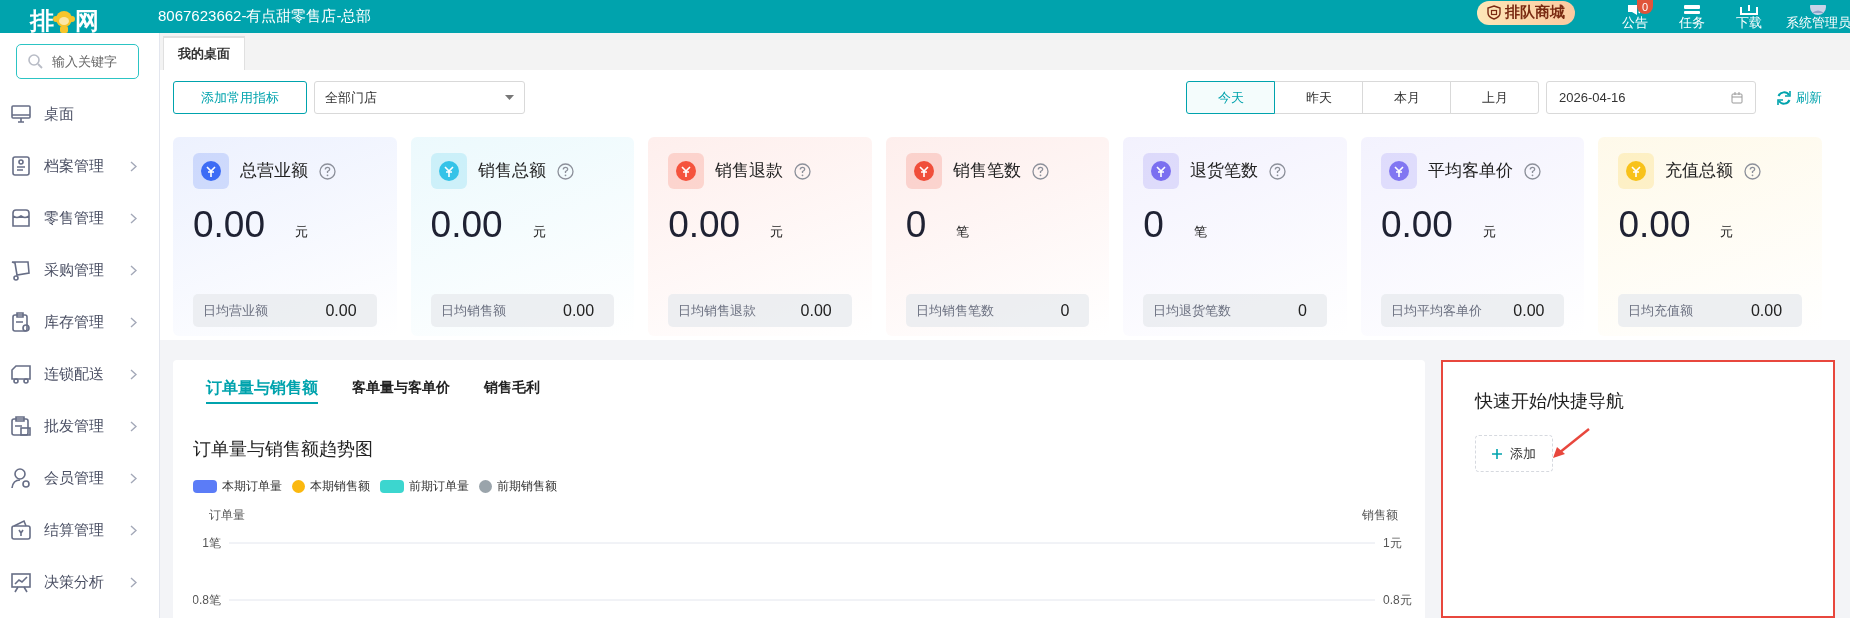  Describe the element at coordinates (35, 61) in the screenshot. I see `search-icon` at that location.